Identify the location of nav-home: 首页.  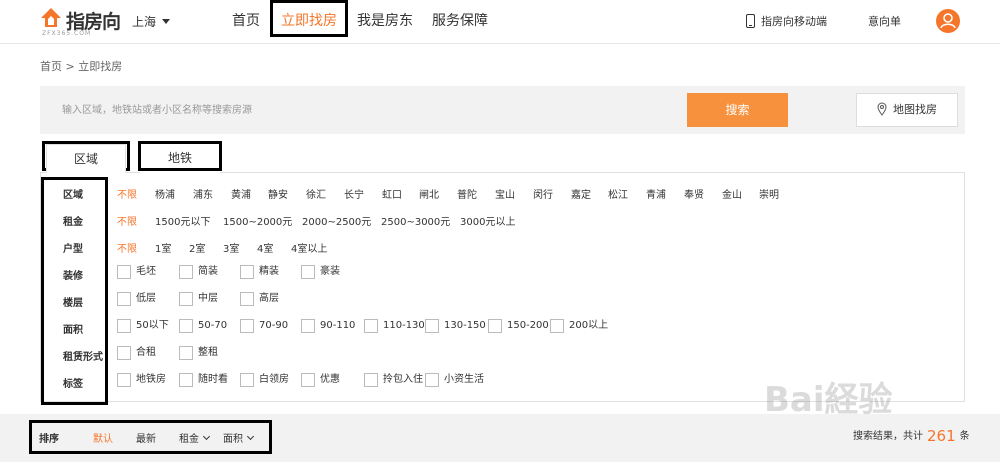
(246, 22).